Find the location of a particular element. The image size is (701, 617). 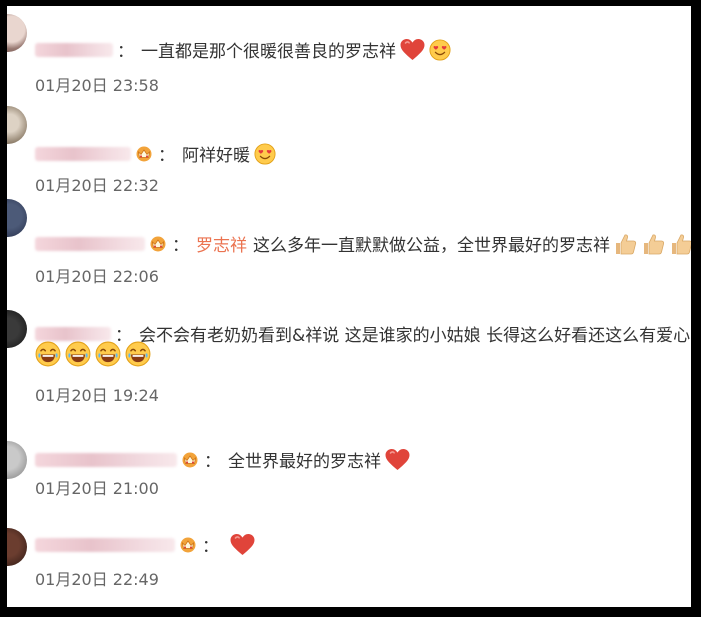

comment-text: 会不会有老奶奶看到&祥说 这是谁家的小姑娘 长得这么好看还这么有爱心 is located at coordinates (415, 336).